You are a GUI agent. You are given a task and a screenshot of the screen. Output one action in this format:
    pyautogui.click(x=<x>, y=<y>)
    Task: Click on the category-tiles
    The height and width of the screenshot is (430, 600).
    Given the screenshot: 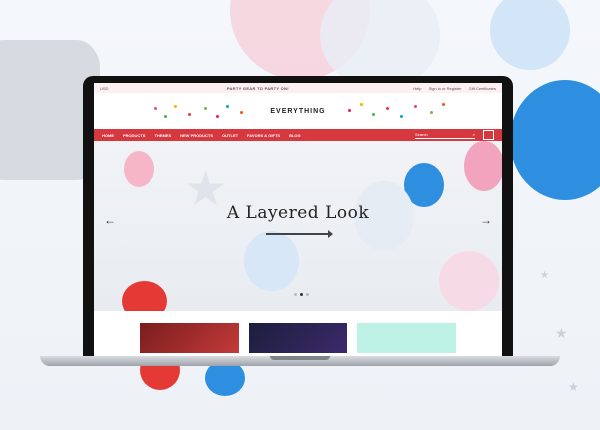 What is the action you would take?
    pyautogui.click(x=298, y=332)
    